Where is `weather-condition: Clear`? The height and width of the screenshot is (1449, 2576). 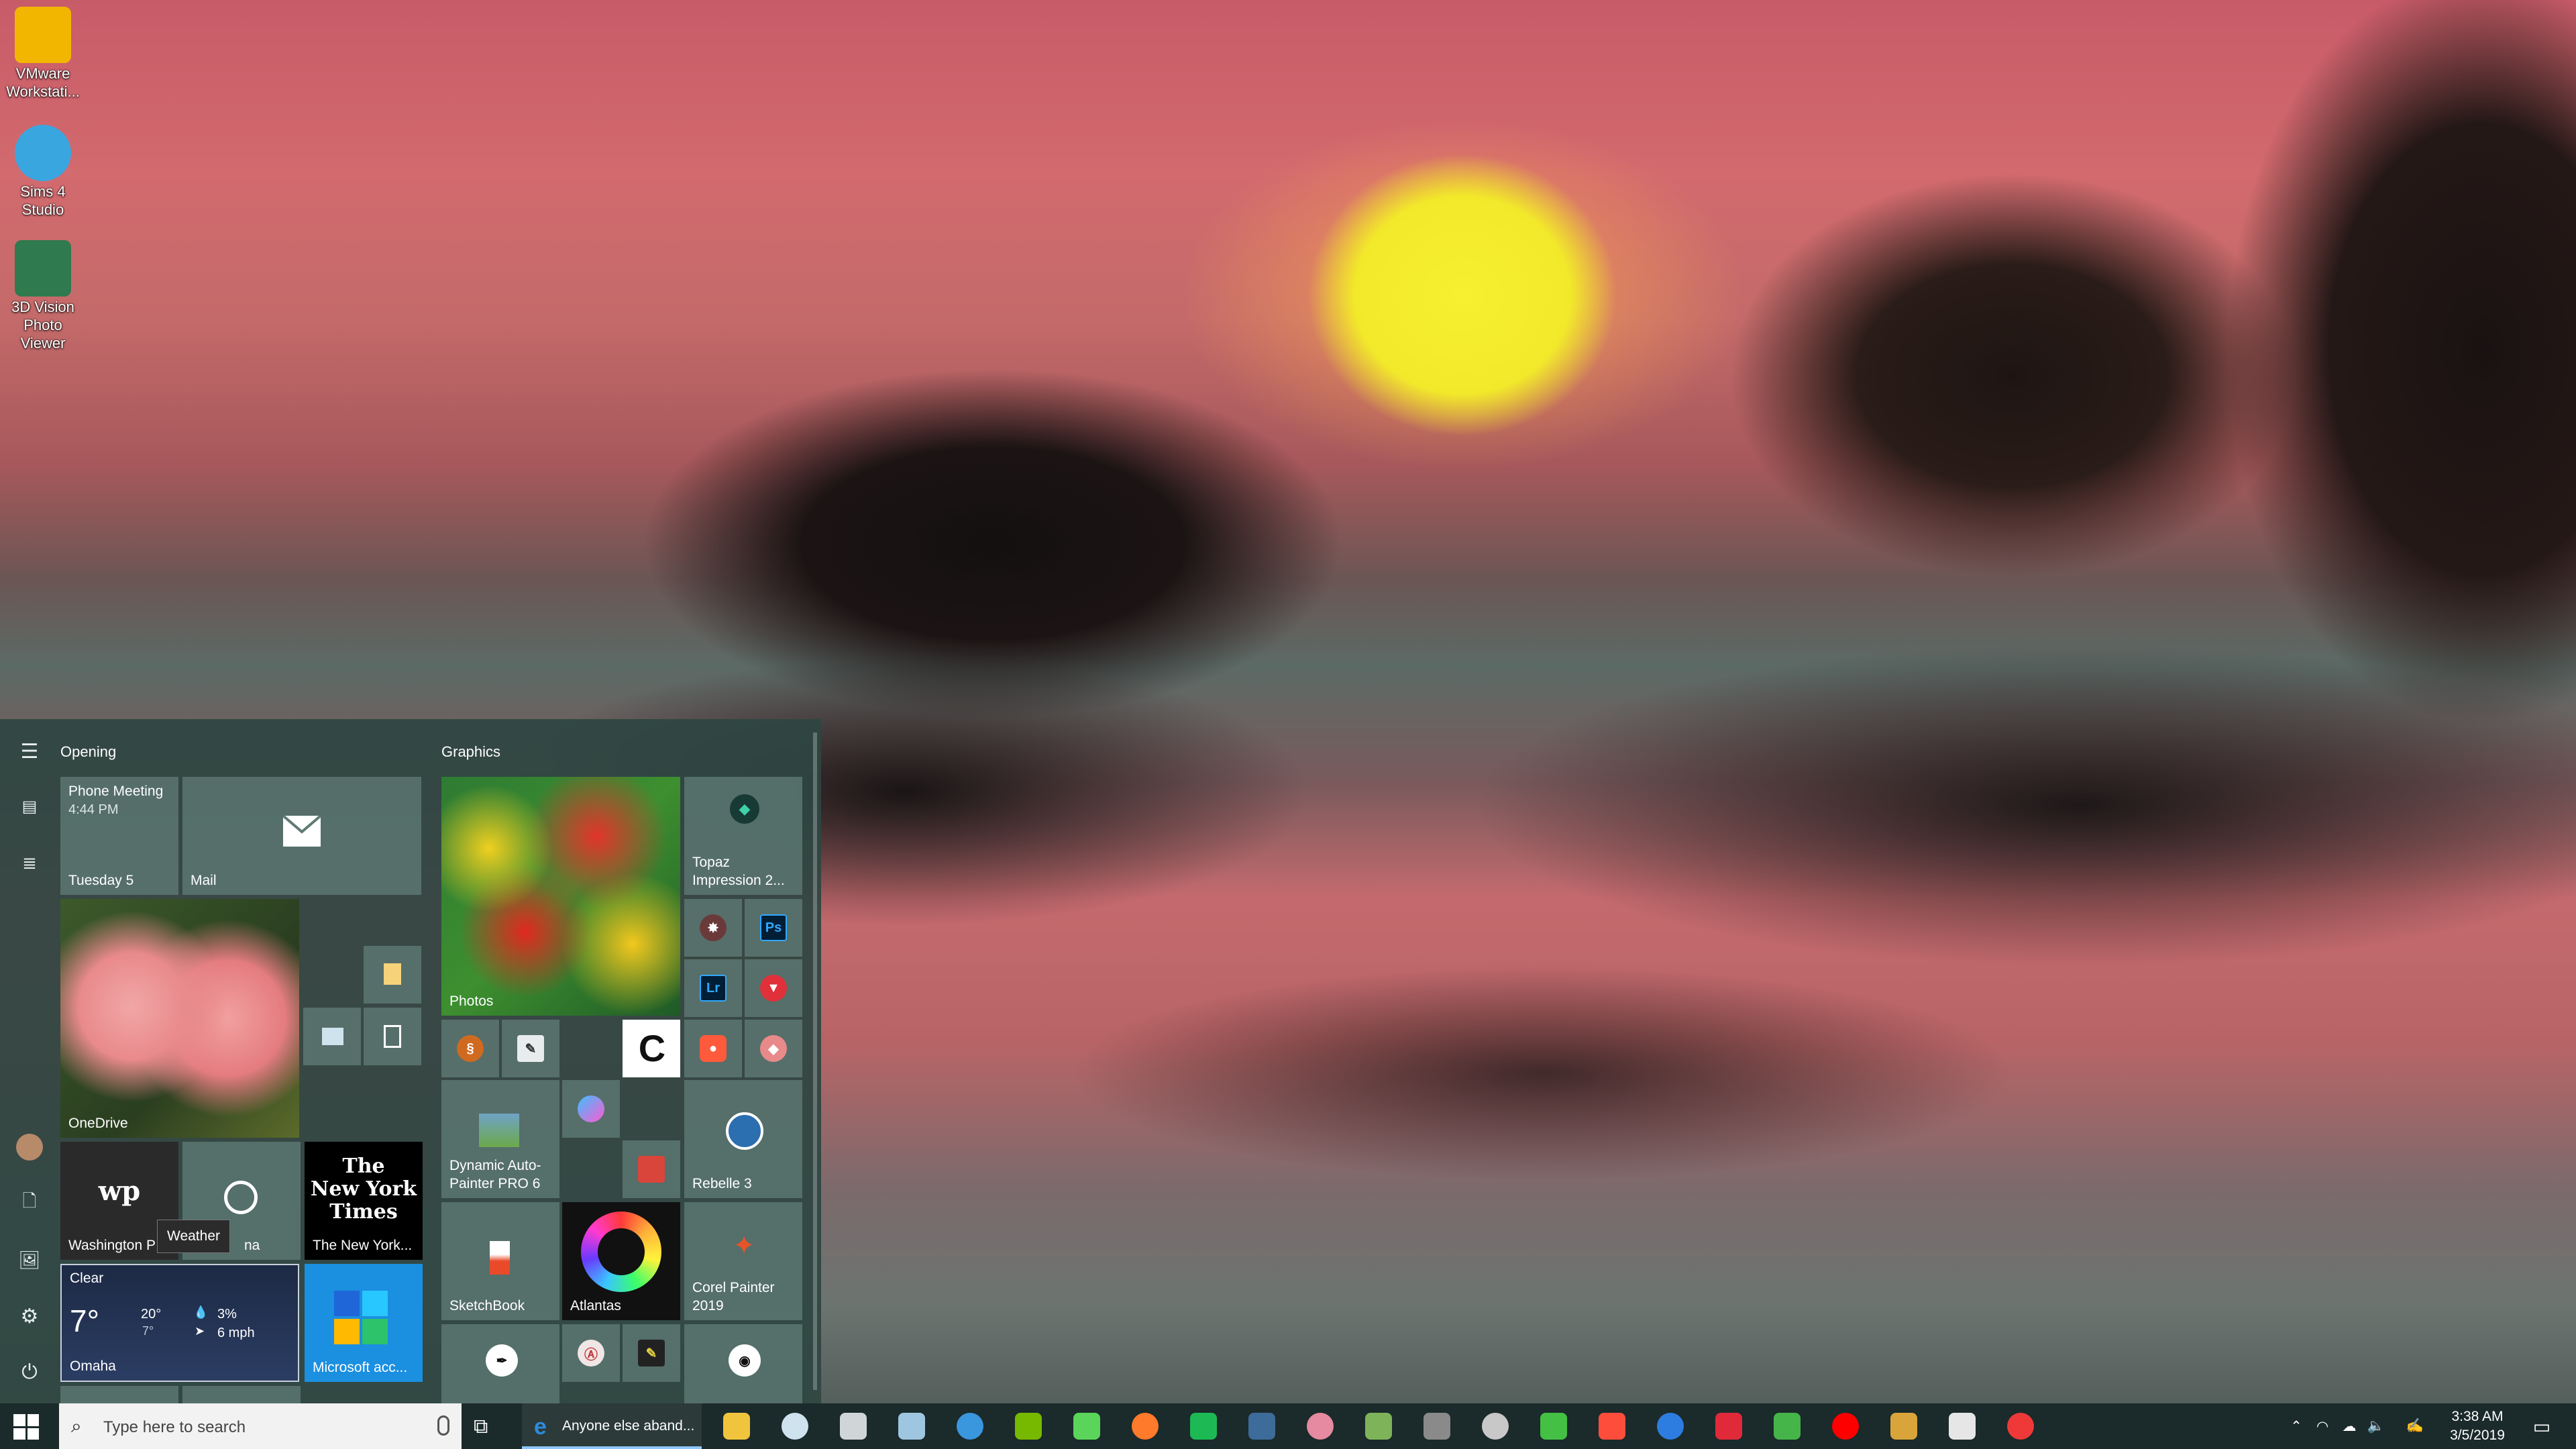
weather-condition: Clear is located at coordinates (87, 1278).